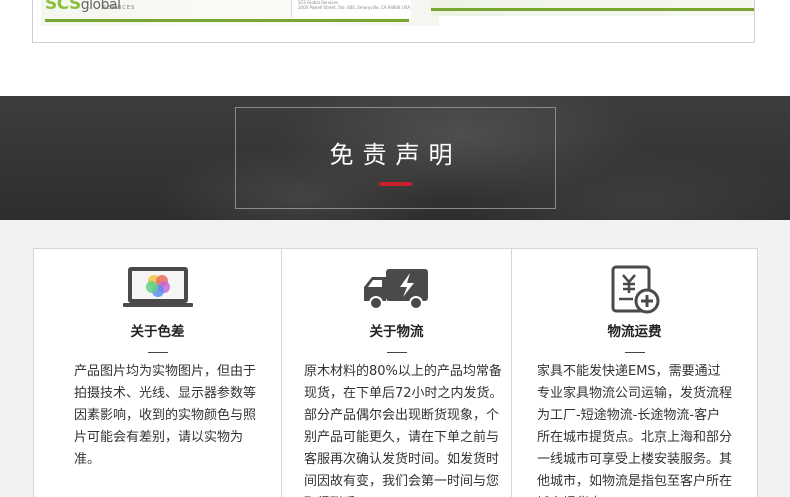 The image size is (790, 497). What do you see at coordinates (396, 332) in the screenshot?
I see `card-title: 关于物流` at bounding box center [396, 332].